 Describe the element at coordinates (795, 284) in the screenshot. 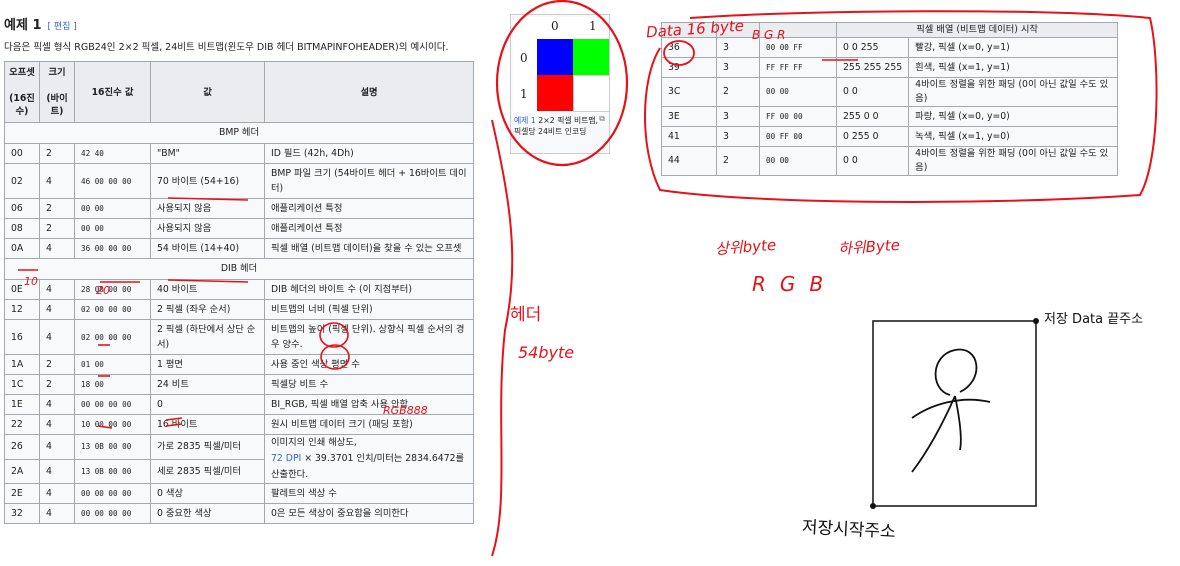

I see `annot-rgb: RGB` at that location.